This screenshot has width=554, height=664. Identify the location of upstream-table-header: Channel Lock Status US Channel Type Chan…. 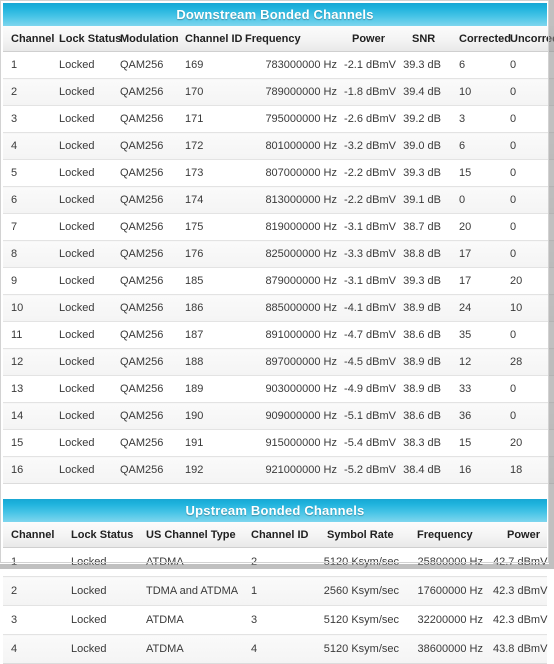
(275, 535).